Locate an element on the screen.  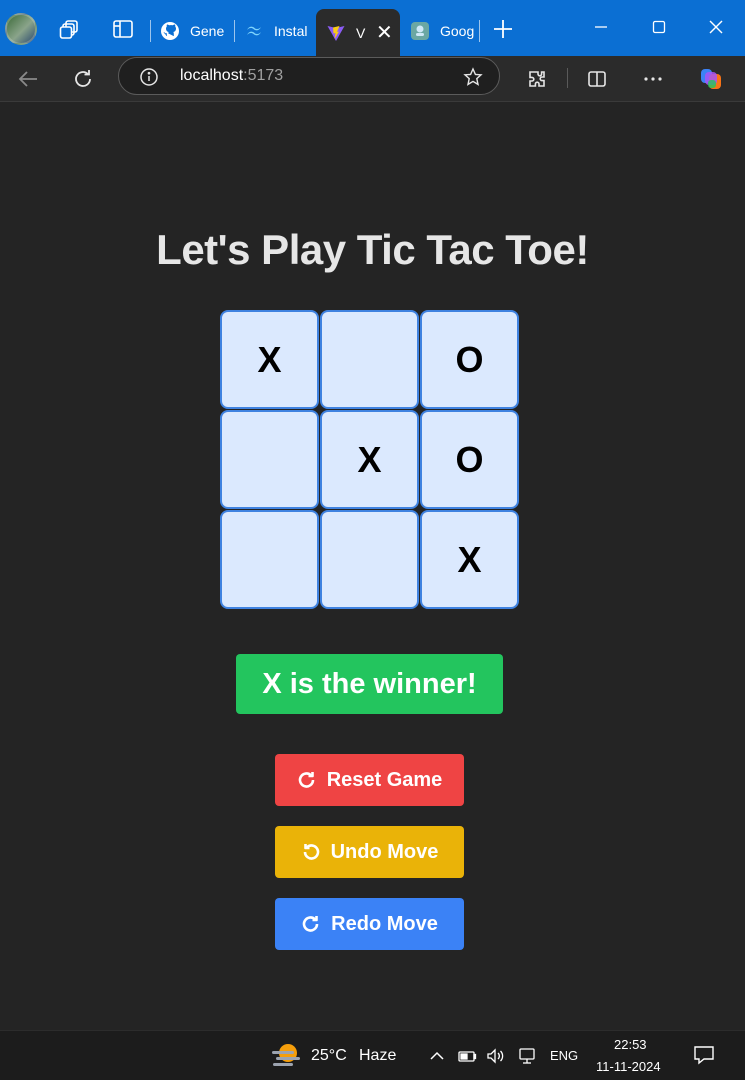
input-language: ENG is located at coordinates (564, 1055).